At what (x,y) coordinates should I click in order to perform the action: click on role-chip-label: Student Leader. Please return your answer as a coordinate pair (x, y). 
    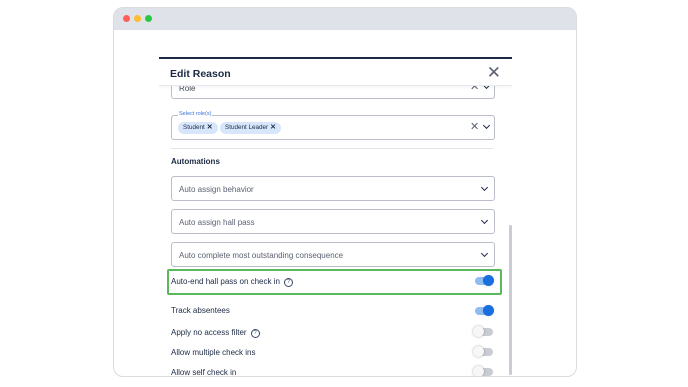
    Looking at the image, I should click on (247, 127).